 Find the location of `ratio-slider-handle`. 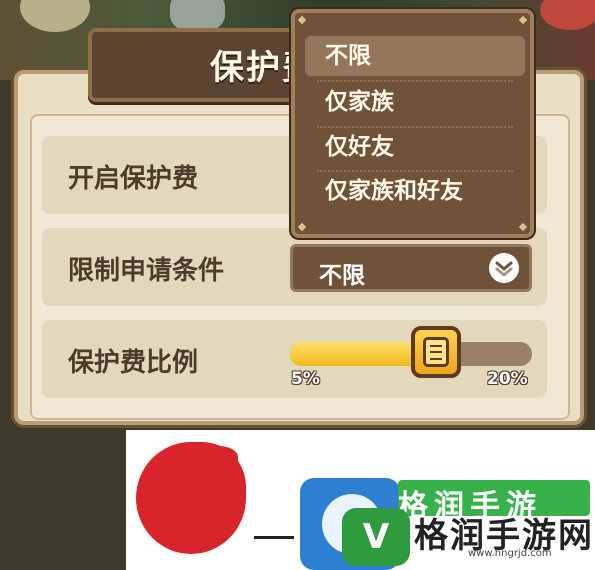

ratio-slider-handle is located at coordinates (436, 352).